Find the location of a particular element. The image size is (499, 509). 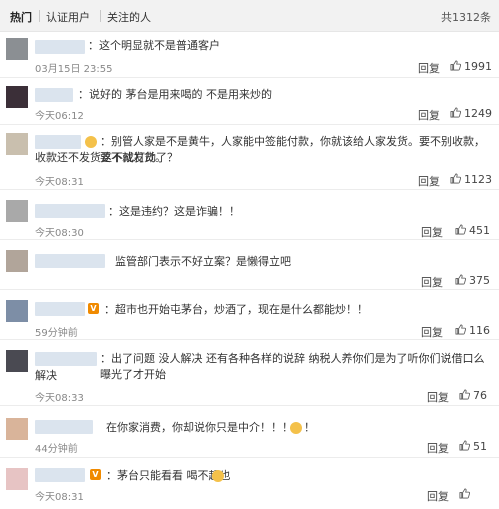

comment-item: V ：超市也开始屯茅台，炒酒了，现在是什么都能炒！！ 59分钟前 回复 116 is located at coordinates (249, 315).